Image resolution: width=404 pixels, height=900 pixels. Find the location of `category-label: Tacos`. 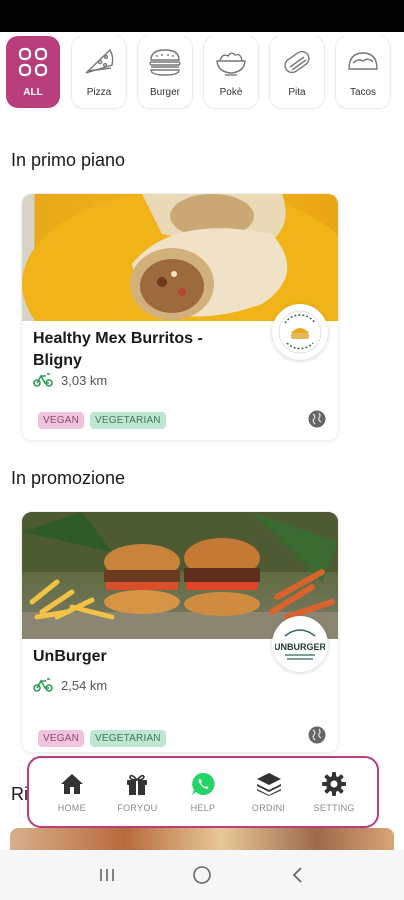

category-label: Tacos is located at coordinates (363, 92).